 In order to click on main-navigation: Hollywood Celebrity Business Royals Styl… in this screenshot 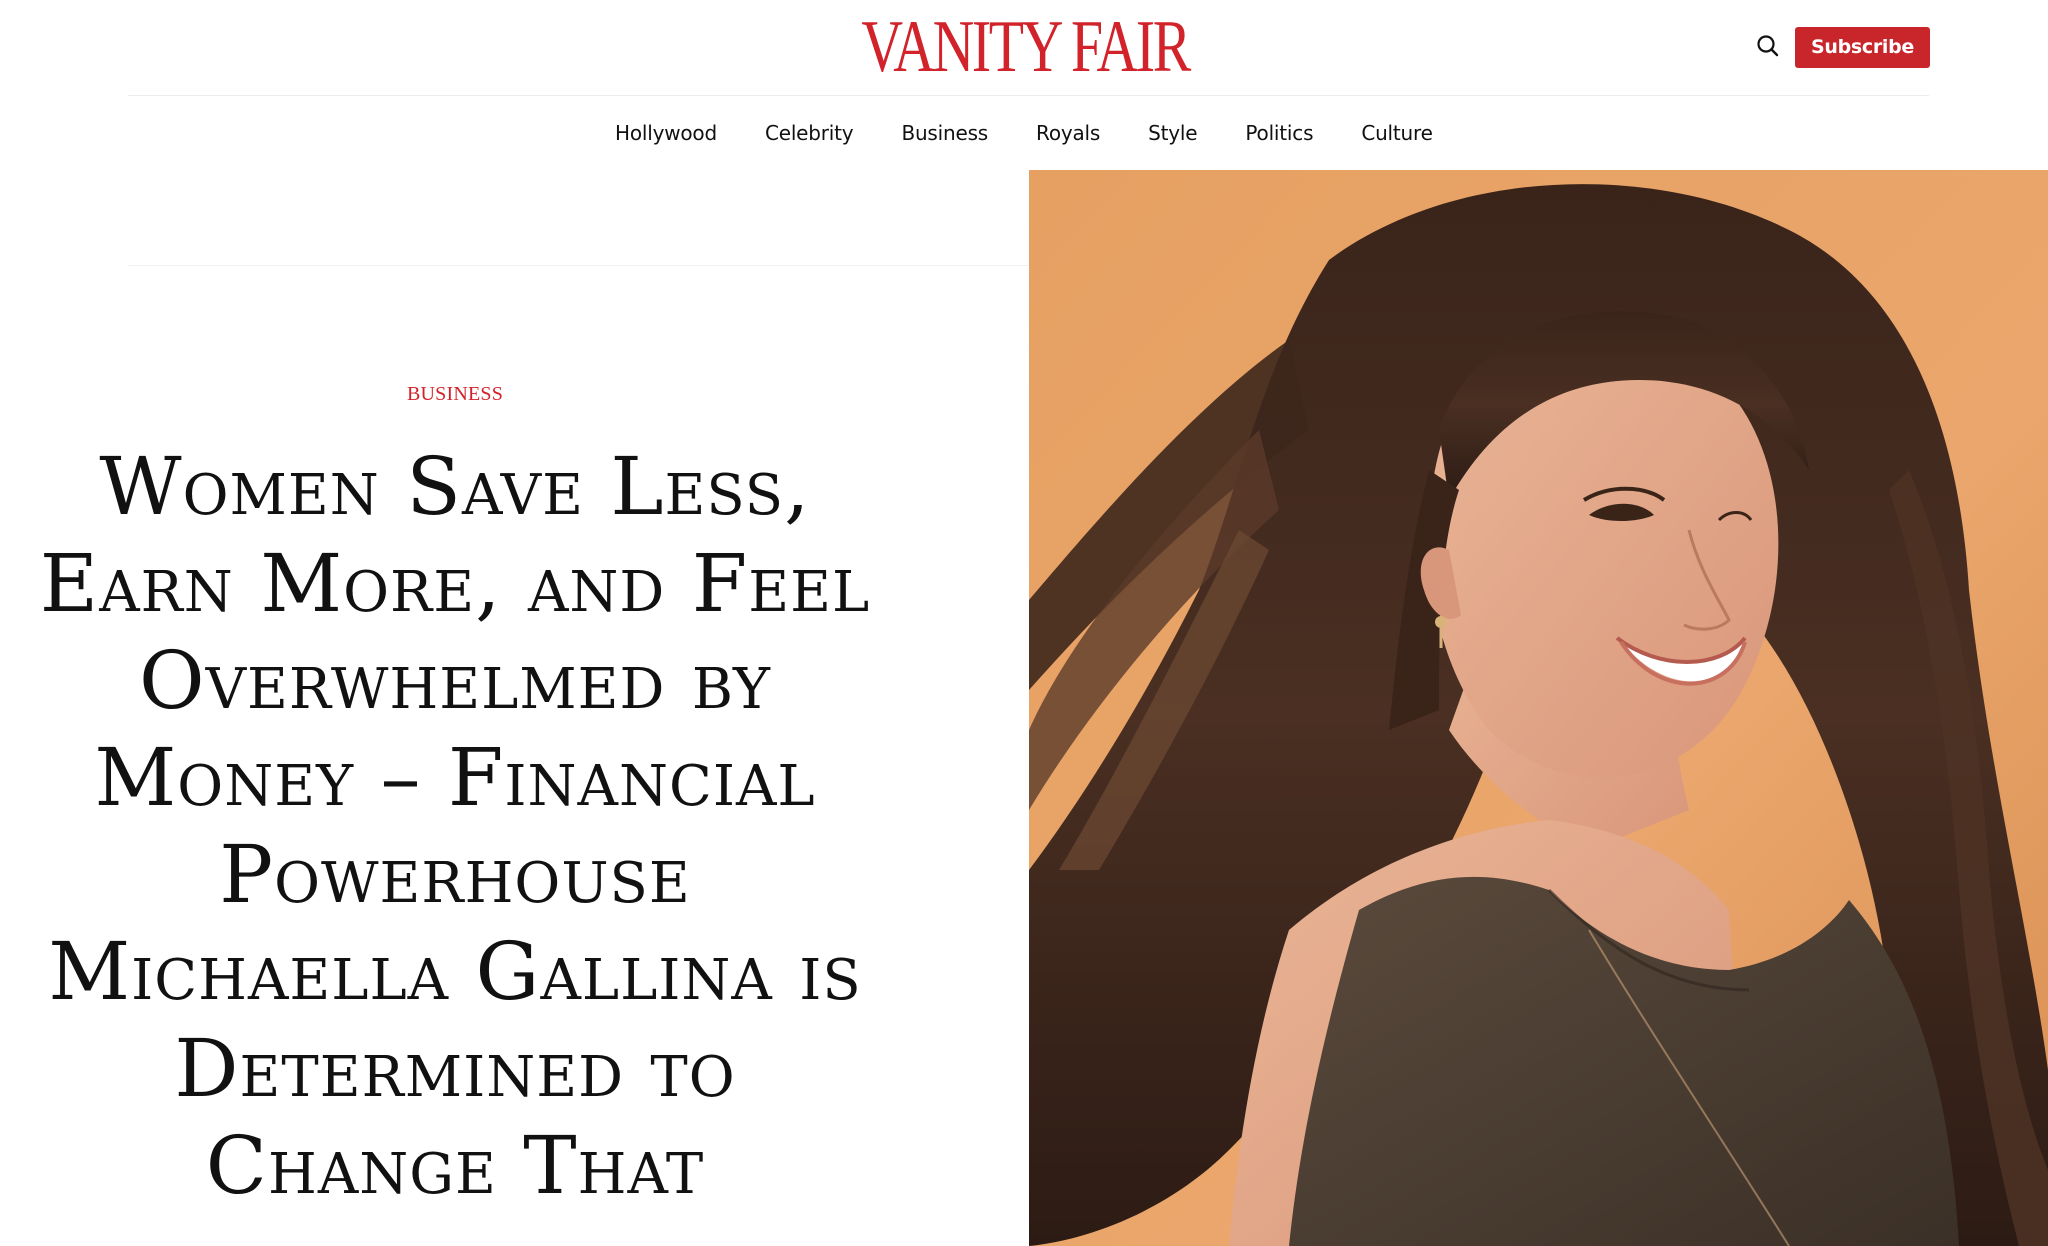, I will do `click(1024, 181)`.